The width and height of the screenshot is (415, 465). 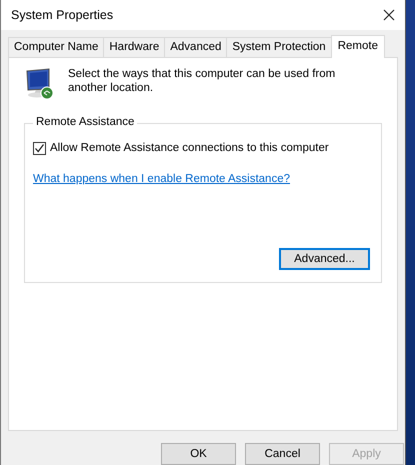 I want to click on checkbox-label: Allow Remote Assistance connections to this computer, so click(x=189, y=148).